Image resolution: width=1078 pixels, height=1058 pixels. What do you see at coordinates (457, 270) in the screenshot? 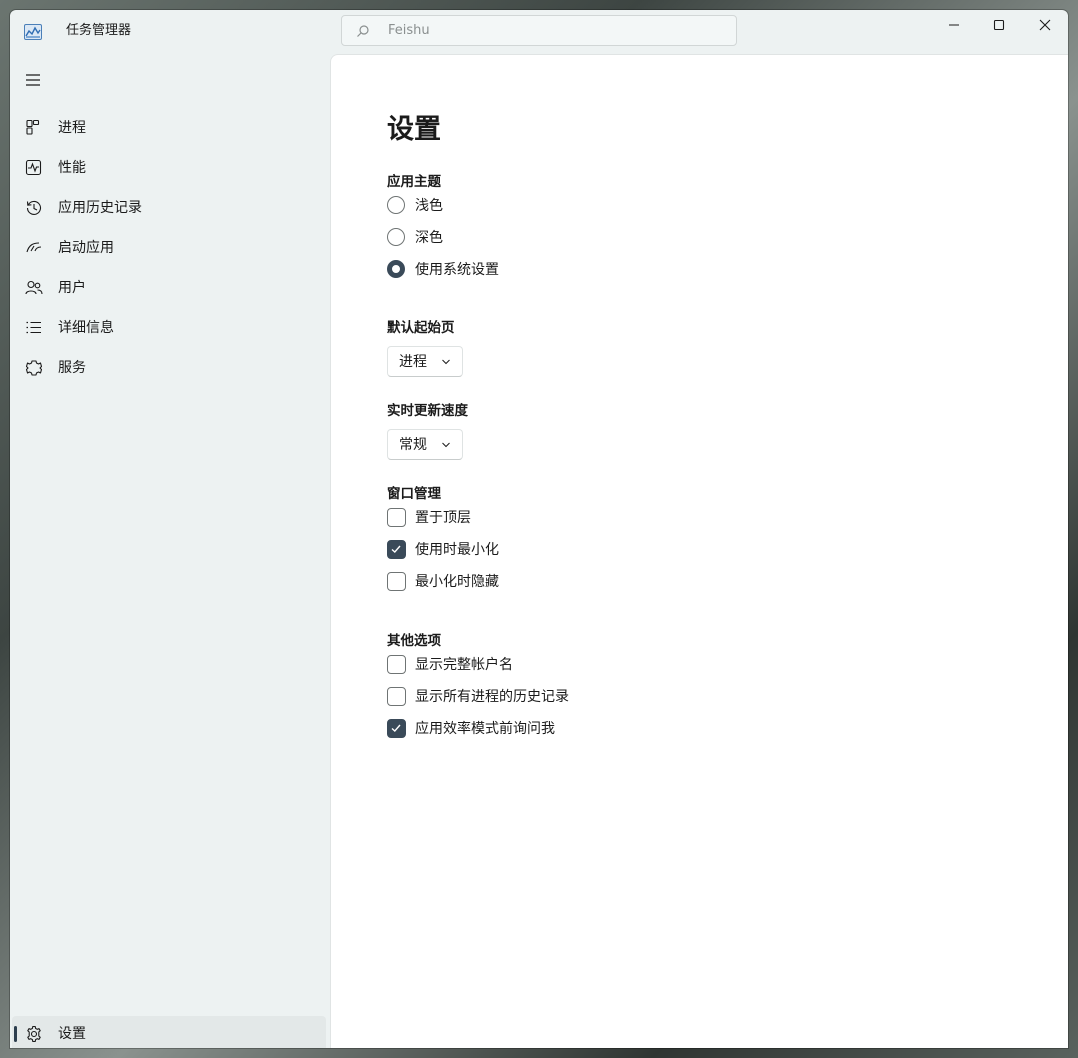
I see `option-label: 使用系统设置` at bounding box center [457, 270].